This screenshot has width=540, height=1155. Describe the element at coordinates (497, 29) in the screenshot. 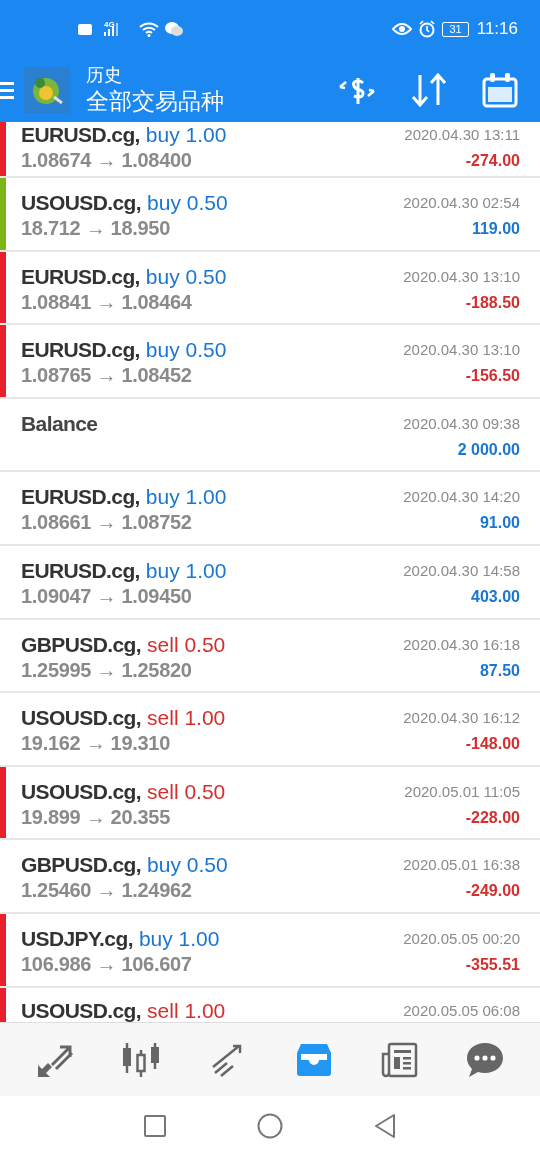

I see `clock-time: 11:16` at that location.